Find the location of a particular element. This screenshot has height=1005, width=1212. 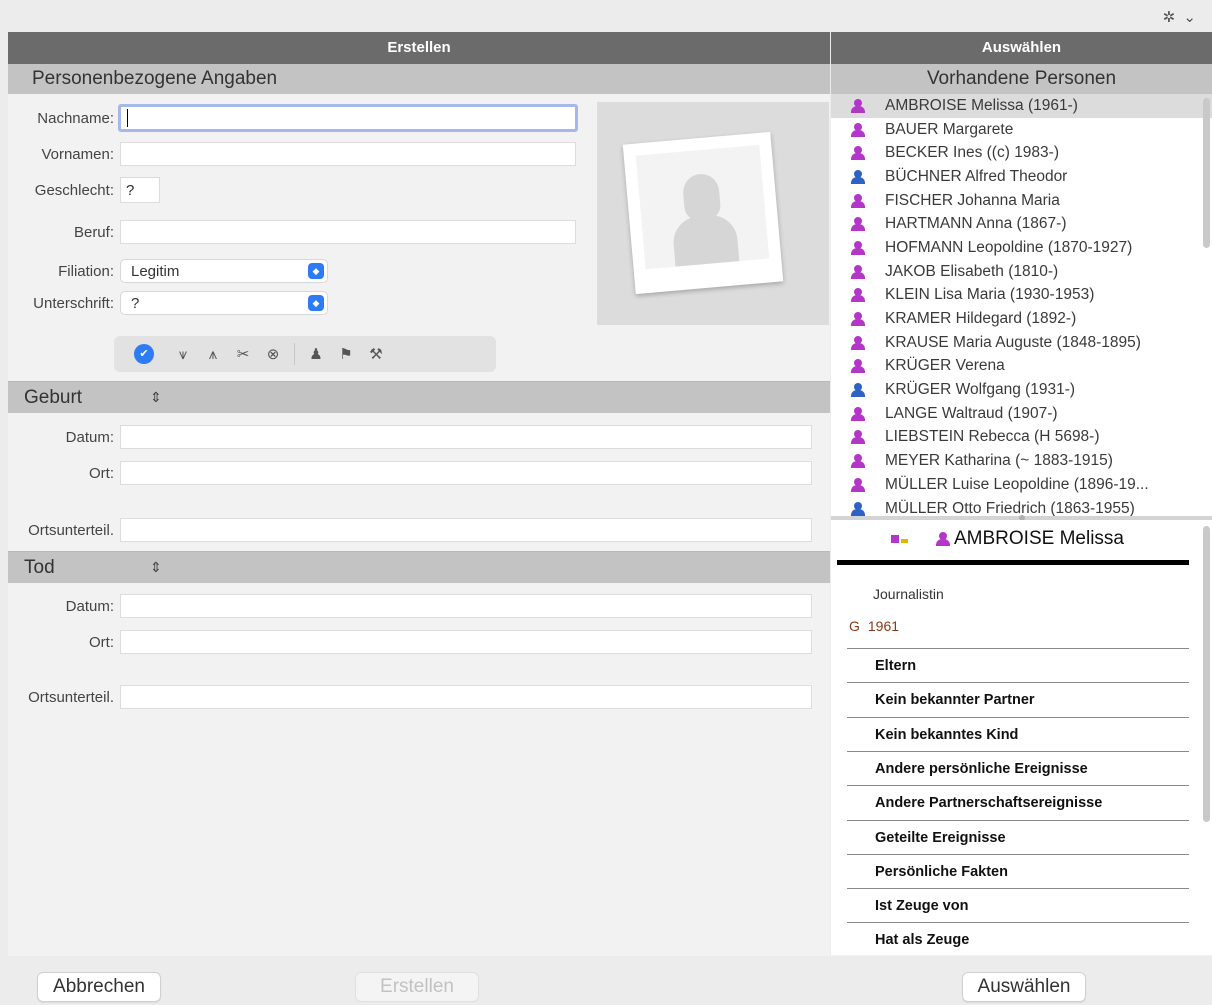

person-name: MÜLLER Otto Friedrich (1863-1955) is located at coordinates (1010, 507).